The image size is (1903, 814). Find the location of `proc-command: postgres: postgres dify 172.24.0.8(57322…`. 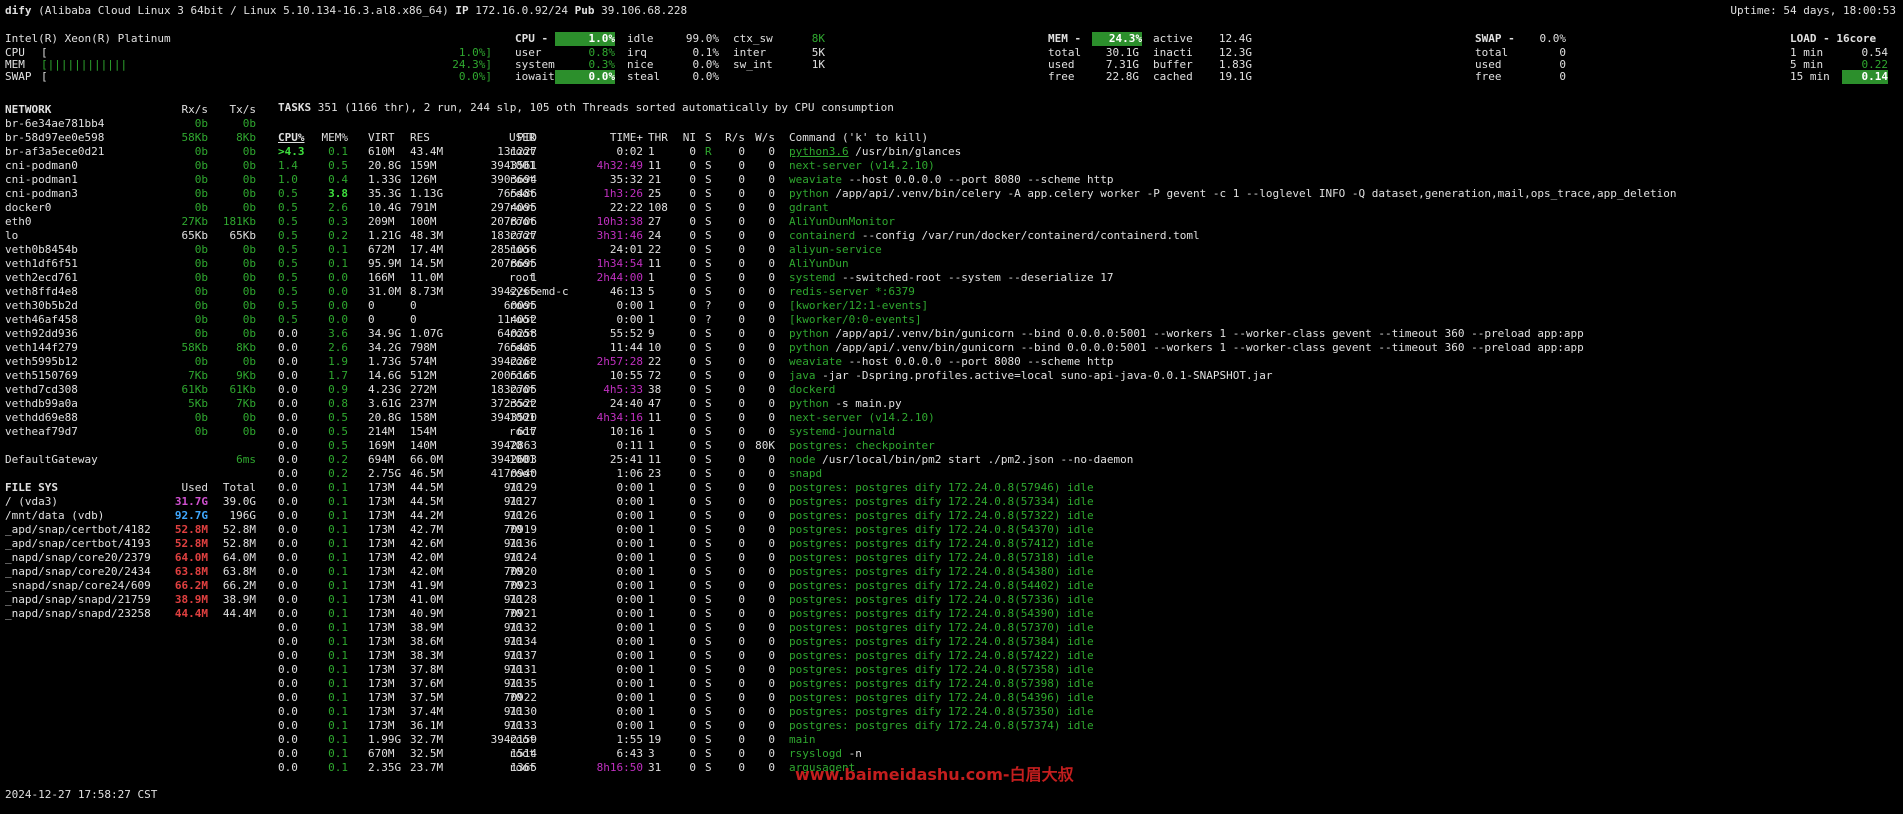

proc-command: postgres: postgres dify 172.24.0.8(57322… is located at coordinates (941, 516).